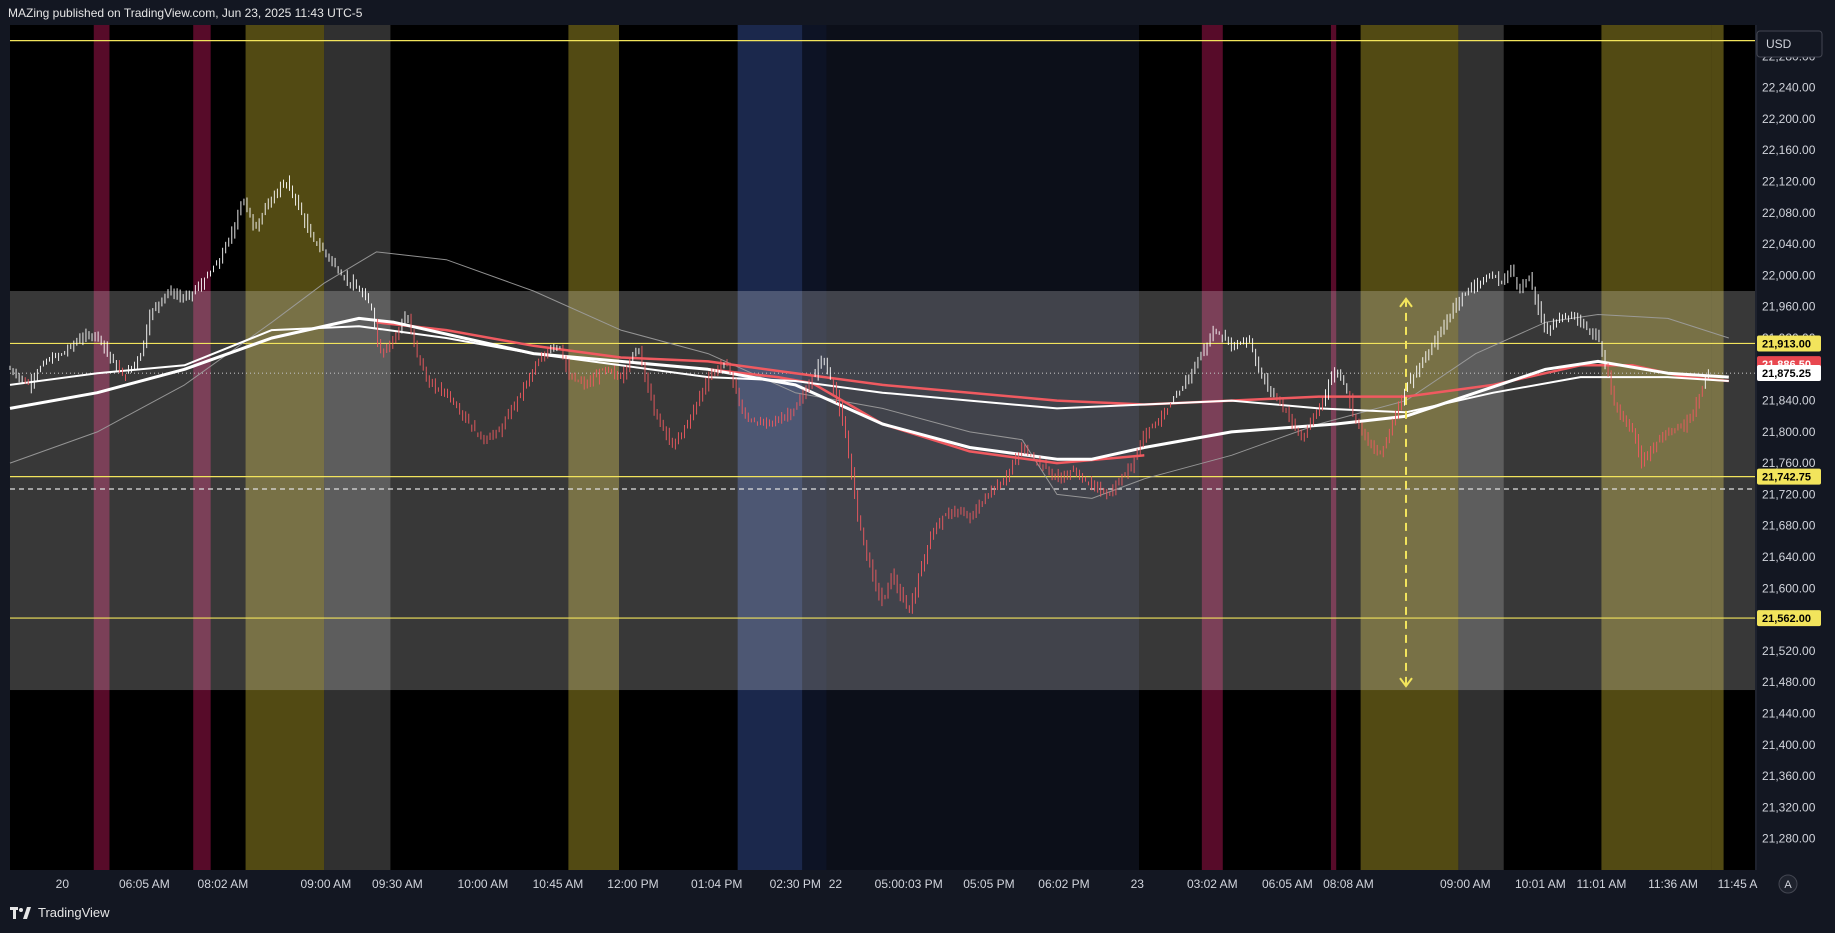  I want to click on y-tick-label: 22,200.00, so click(1789, 119).